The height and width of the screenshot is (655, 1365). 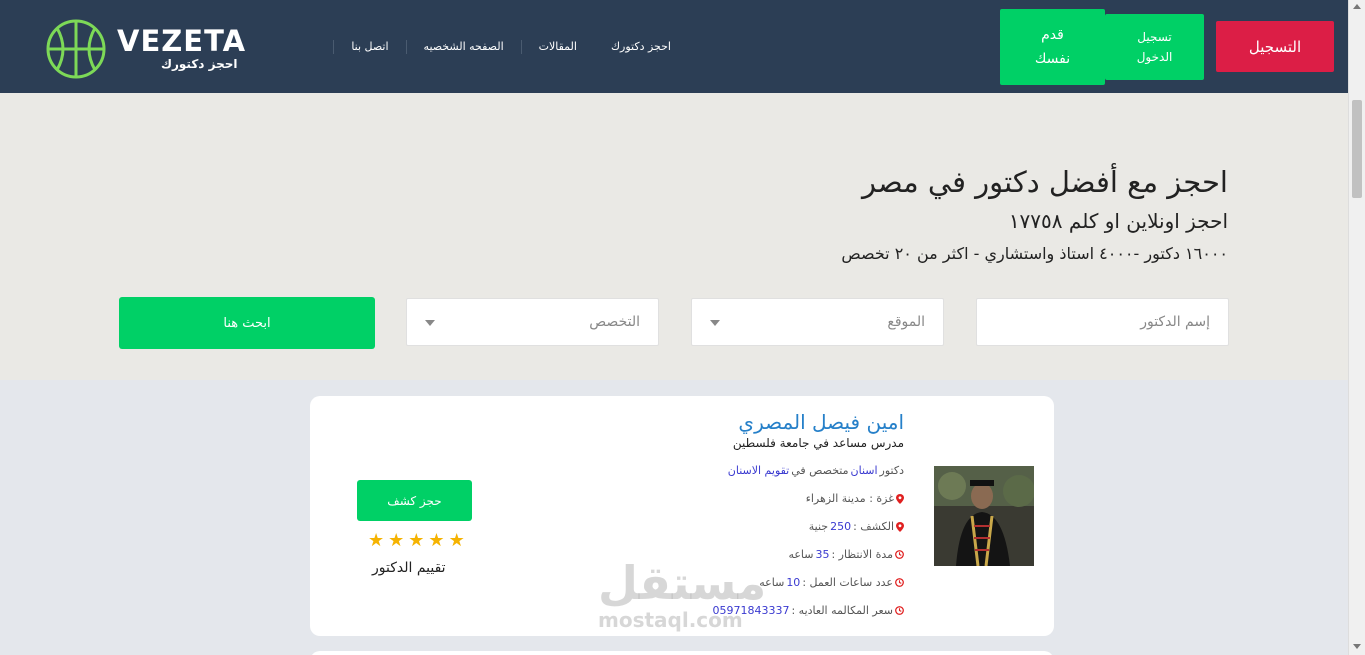 I want to click on scroll-up-icon, so click(x=1357, y=6).